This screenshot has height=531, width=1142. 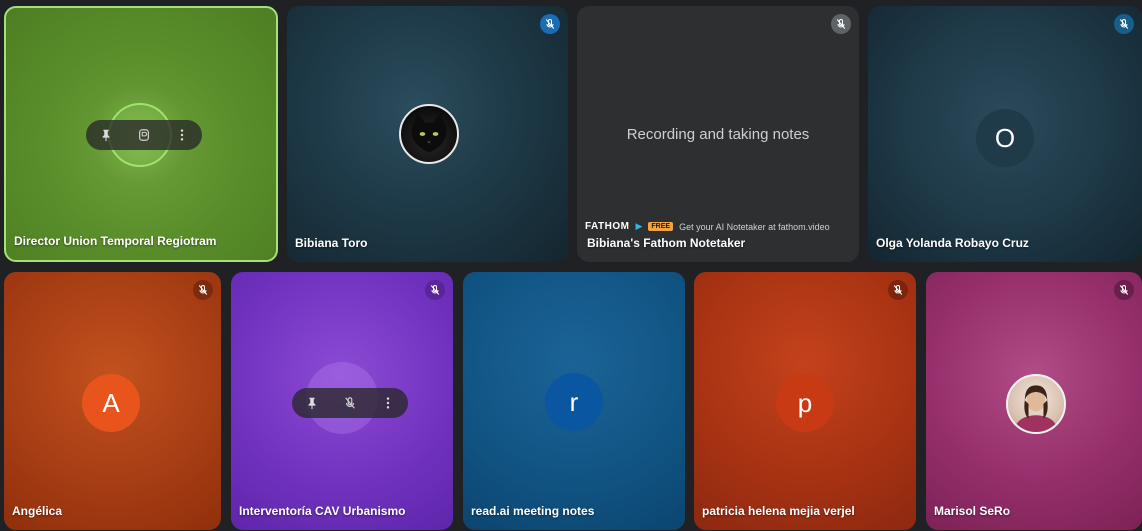 What do you see at coordinates (639, 226) in the screenshot?
I see `play-arrow-icon: ▶` at bounding box center [639, 226].